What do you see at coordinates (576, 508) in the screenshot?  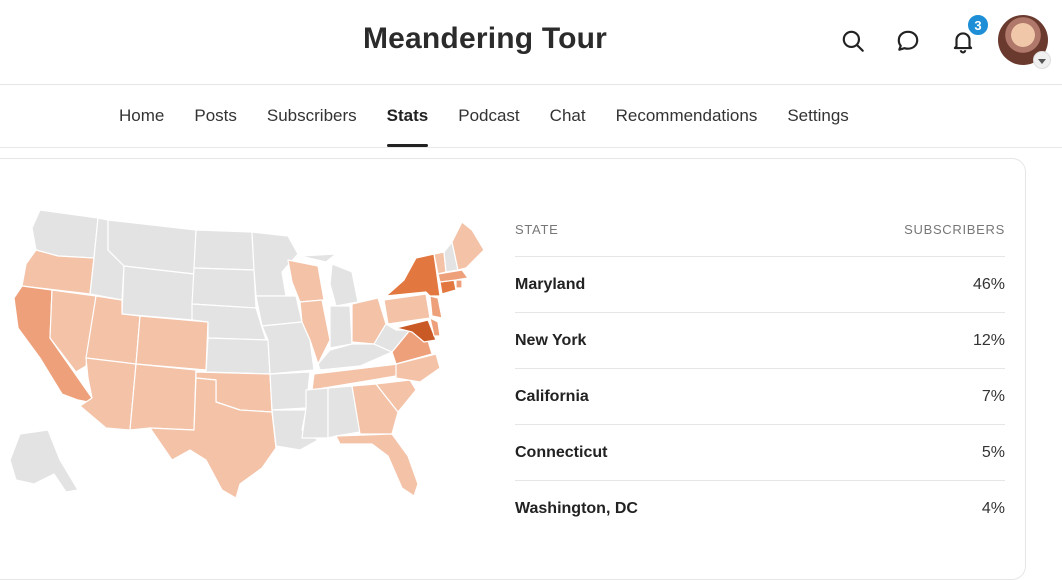 I see `state-name: Washington, DC` at bounding box center [576, 508].